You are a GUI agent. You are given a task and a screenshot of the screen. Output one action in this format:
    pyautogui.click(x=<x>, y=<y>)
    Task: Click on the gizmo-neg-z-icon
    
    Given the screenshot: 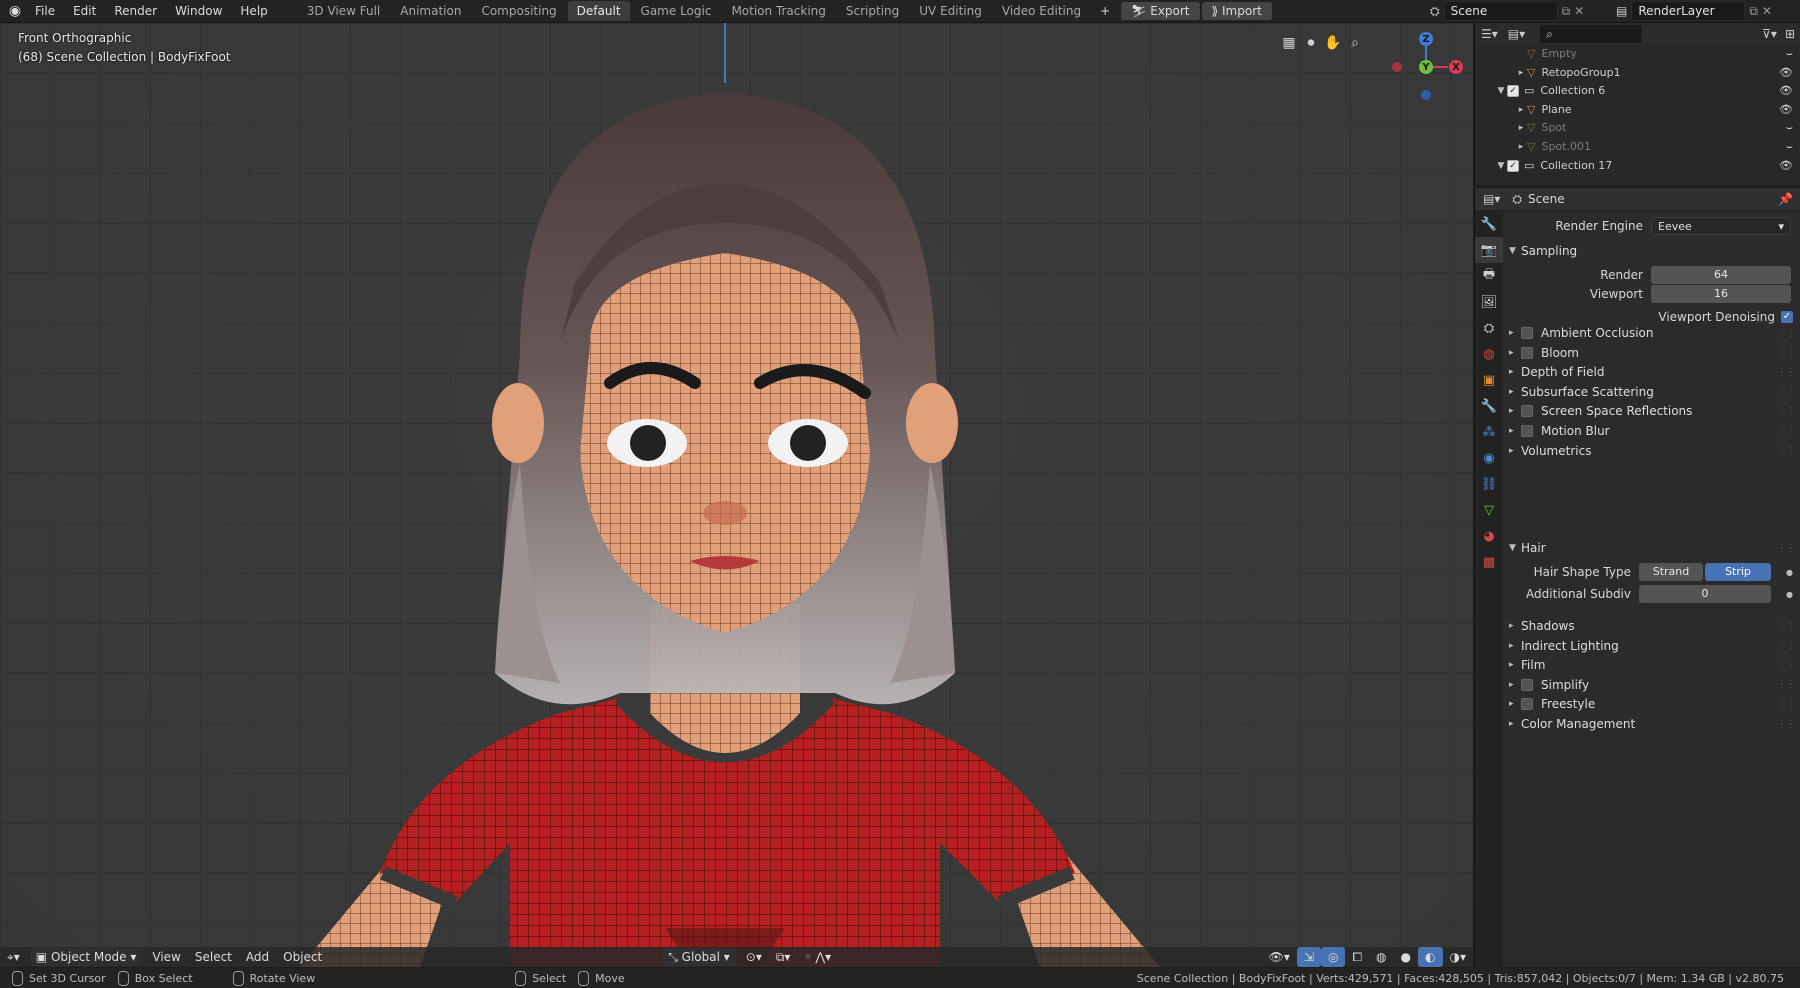 What is the action you would take?
    pyautogui.click(x=1426, y=95)
    